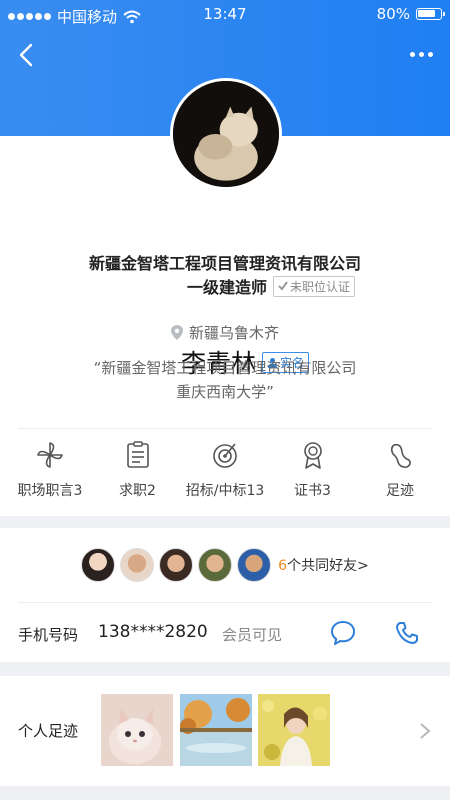  Describe the element at coordinates (225, 380) in the screenshot. I see `profile-quote: “新疆金智塔工程项目管理资讯有限公司 重庆西南大学”` at that location.